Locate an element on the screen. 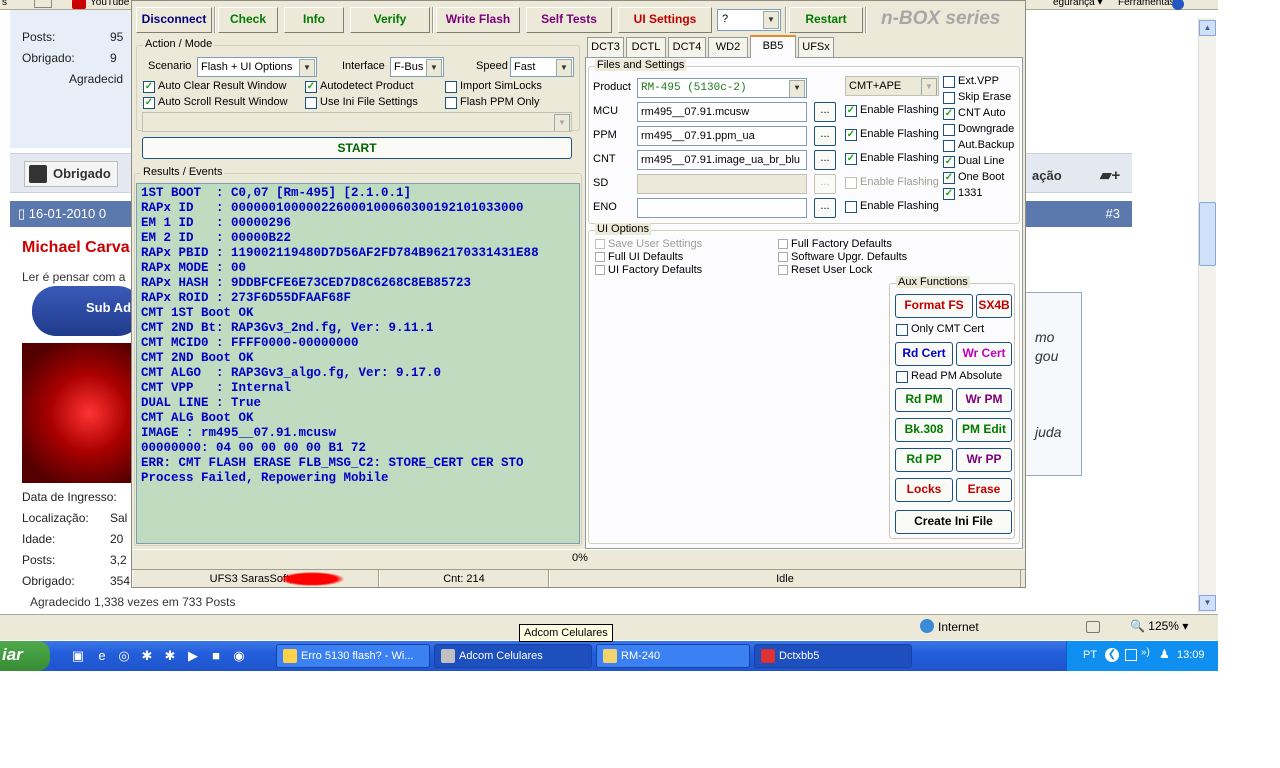 The width and height of the screenshot is (1280, 768). eno-enable-checkbox is located at coordinates (851, 207).